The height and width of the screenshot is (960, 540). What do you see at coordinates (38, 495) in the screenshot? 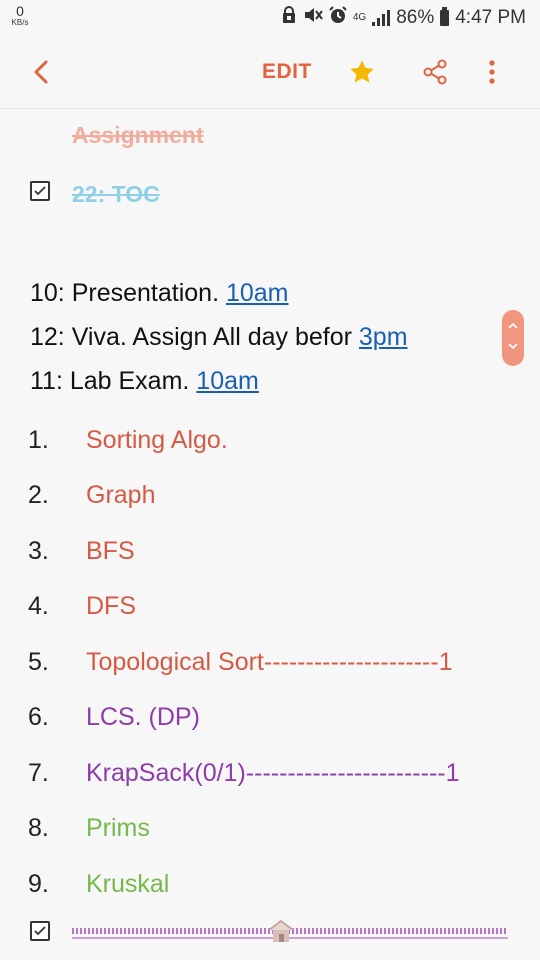
I see `list-number: 2.` at bounding box center [38, 495].